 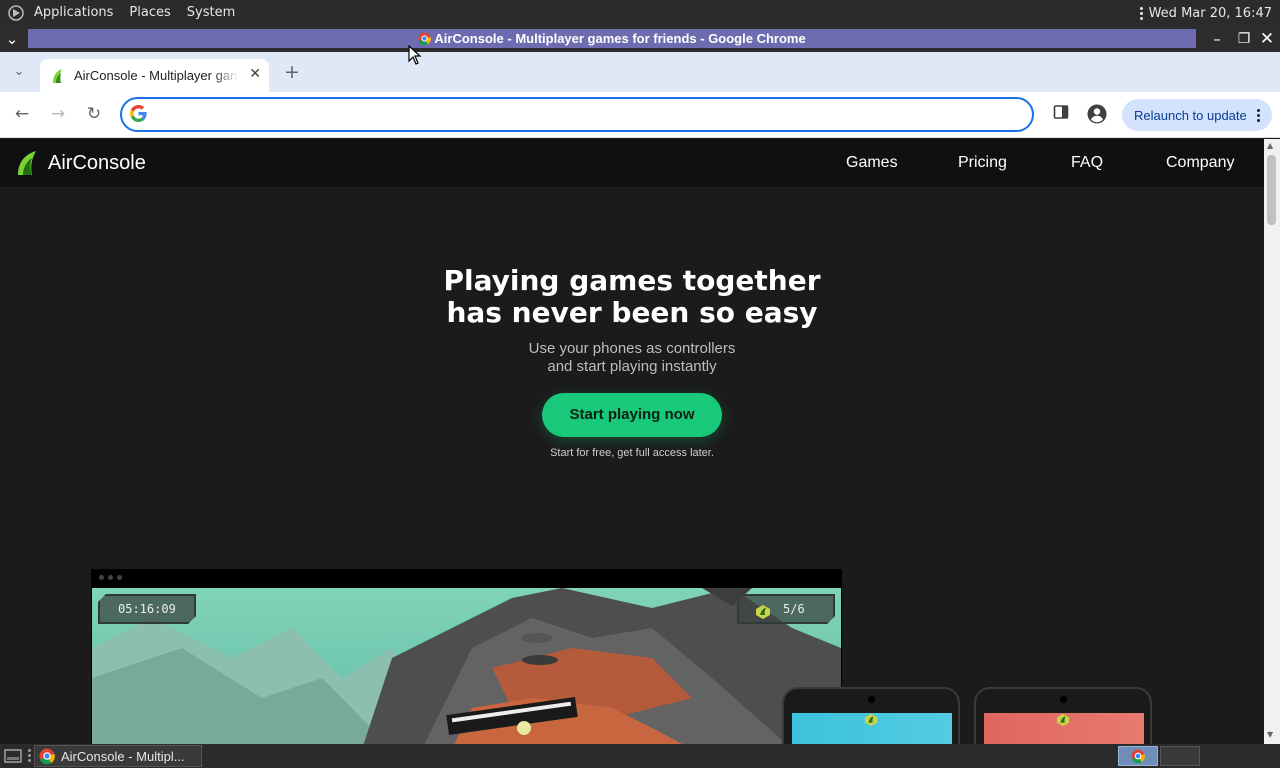 I want to click on panel-overflow-icon, so click(x=1141, y=13).